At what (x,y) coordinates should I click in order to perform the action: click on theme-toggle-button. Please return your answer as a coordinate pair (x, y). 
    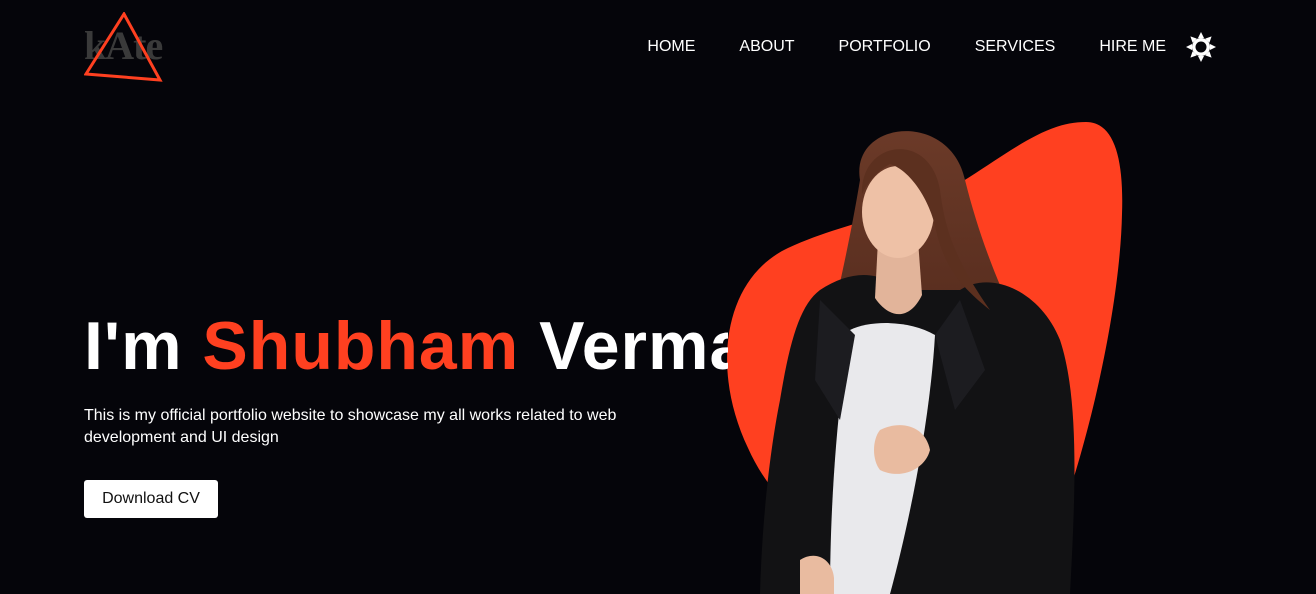
    Looking at the image, I should click on (1201, 47).